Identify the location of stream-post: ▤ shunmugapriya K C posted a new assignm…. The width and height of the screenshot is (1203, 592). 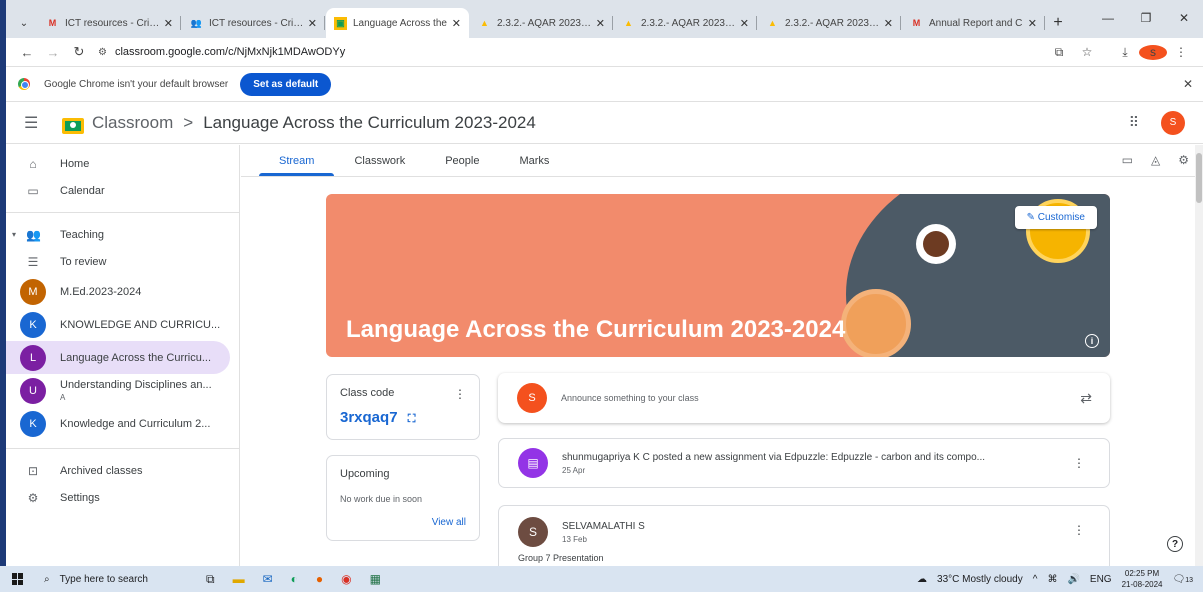
(804, 463).